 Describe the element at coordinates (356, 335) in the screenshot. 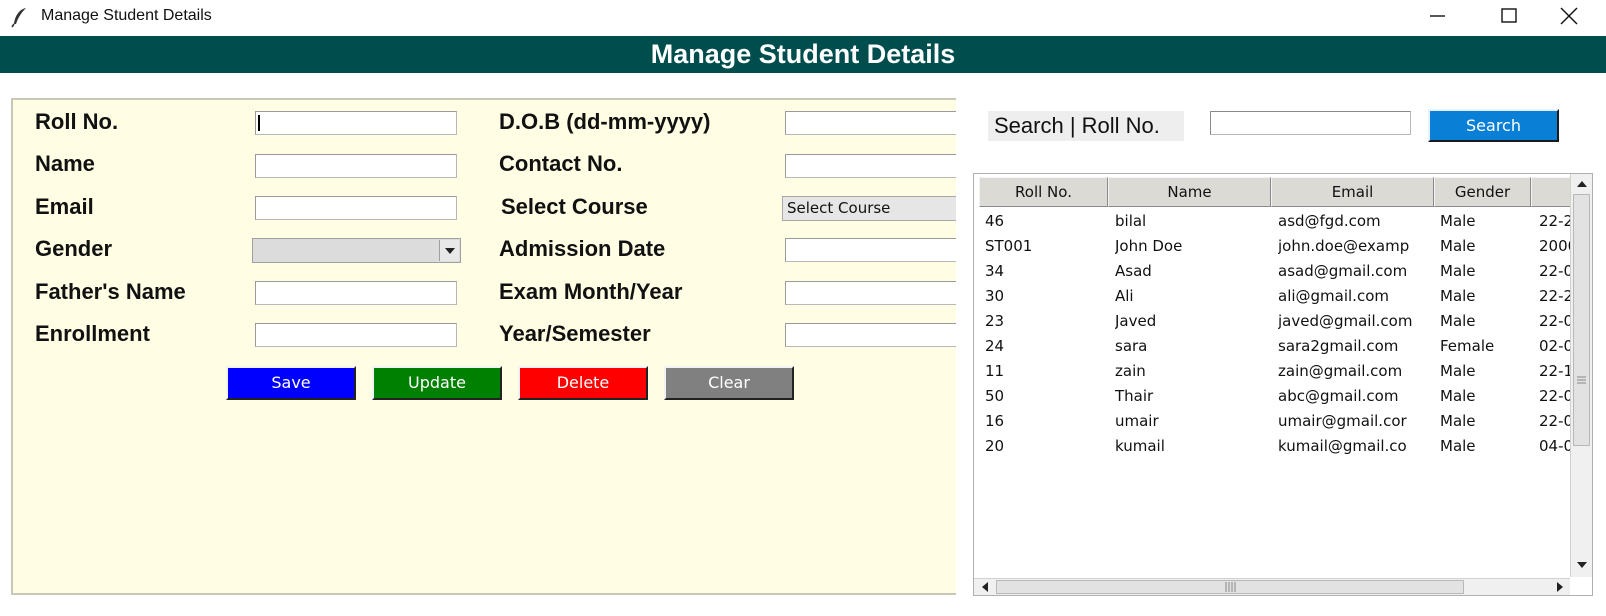

I see `enrollment-input` at that location.